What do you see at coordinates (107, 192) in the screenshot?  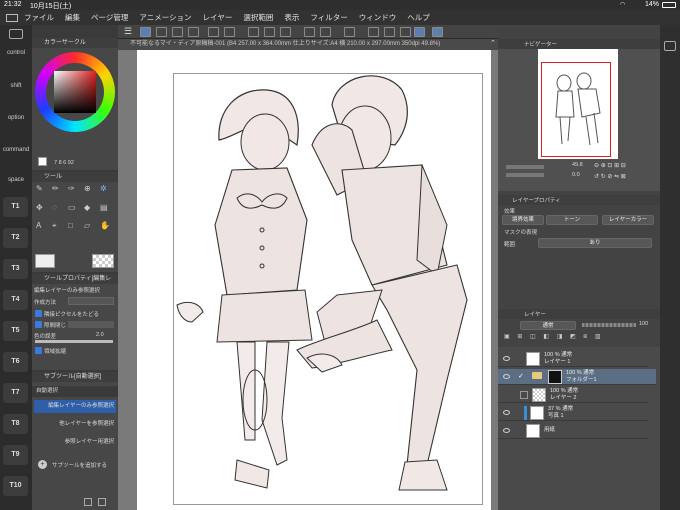 I see `auto-select-icon: ✲` at bounding box center [107, 192].